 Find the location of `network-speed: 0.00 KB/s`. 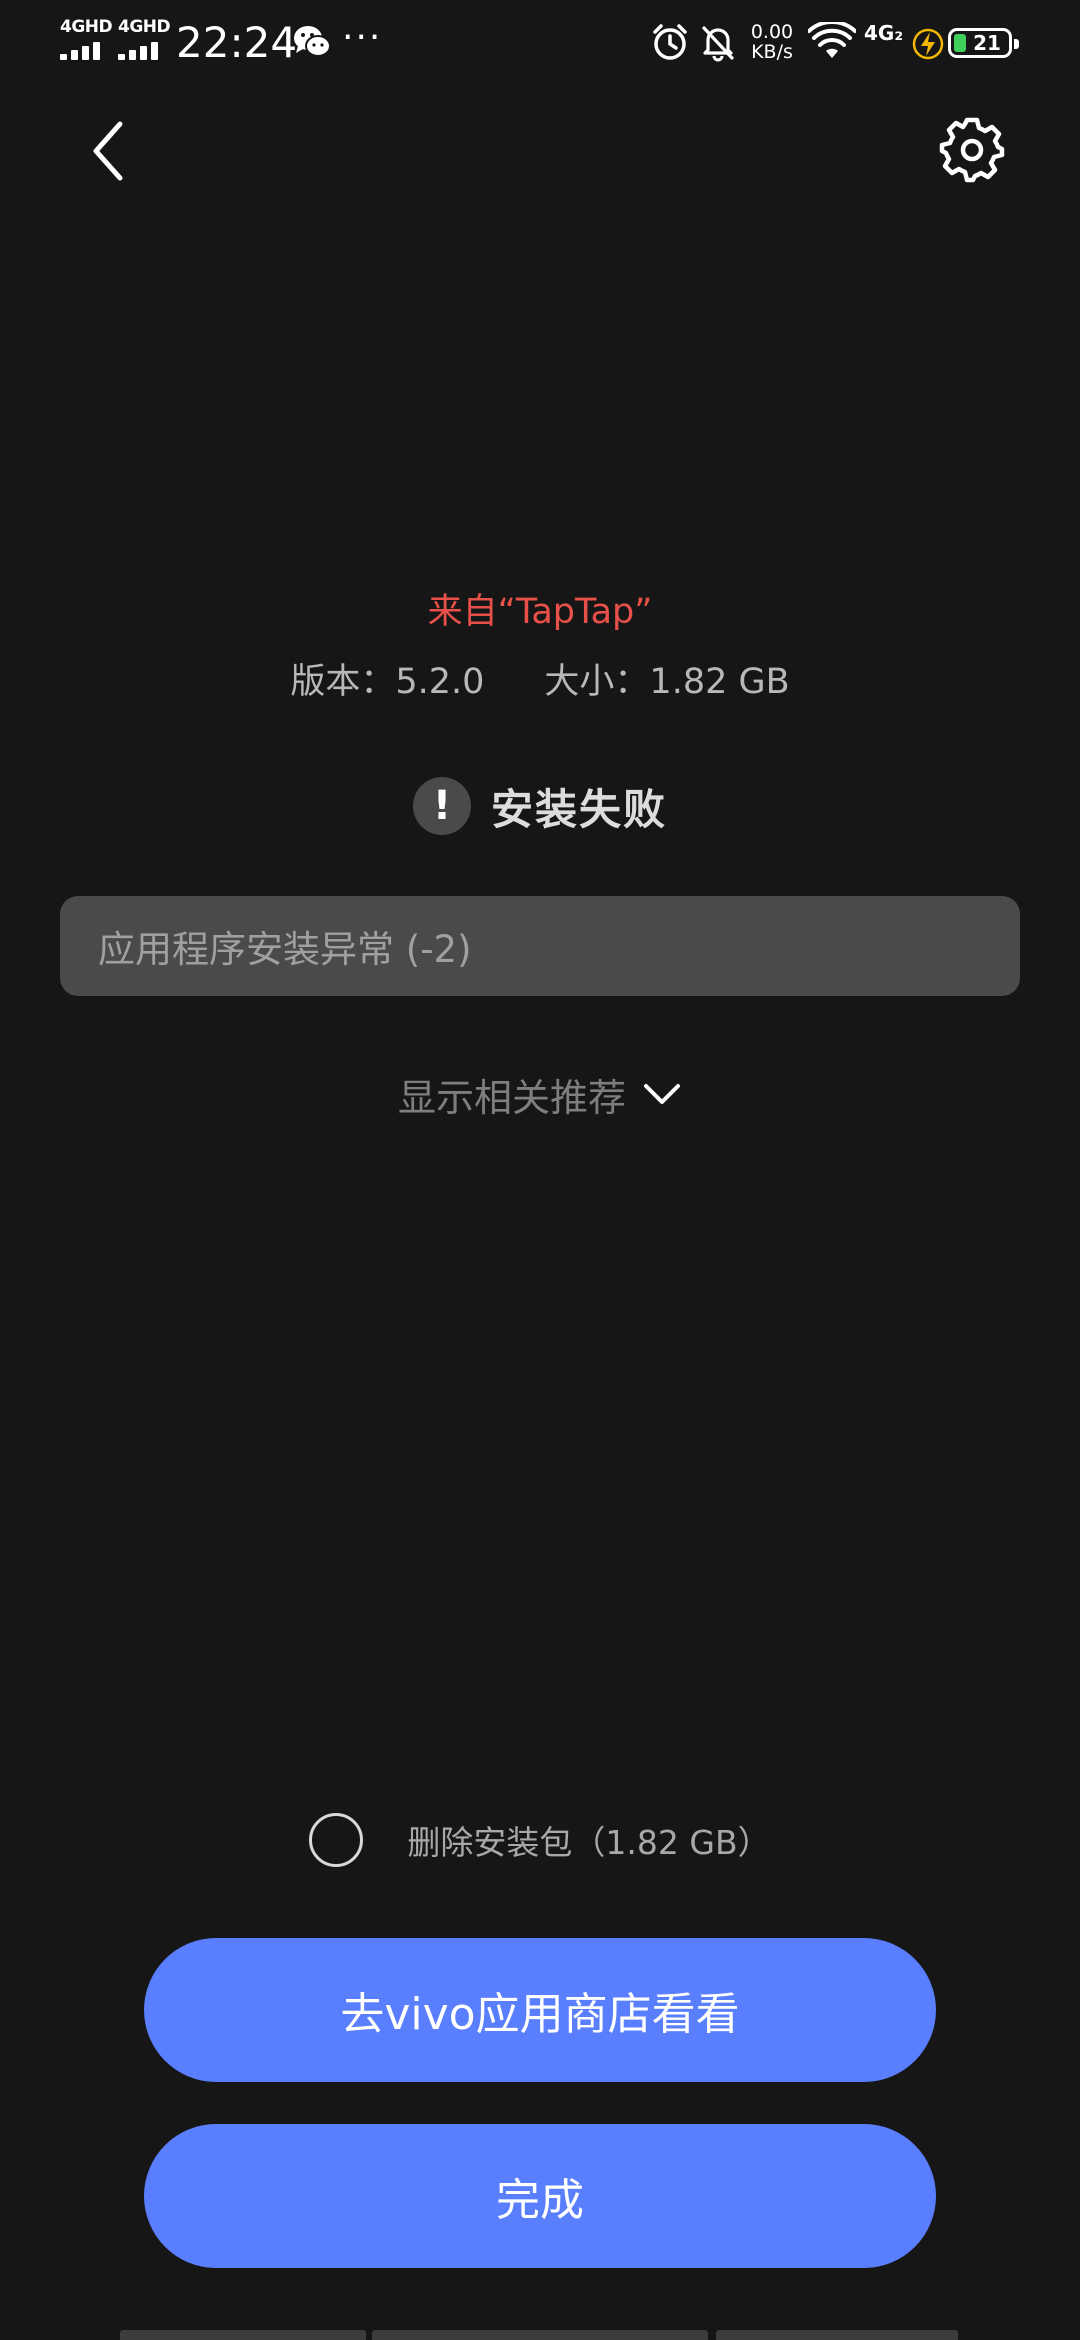

network-speed: 0.00 KB/s is located at coordinates (772, 42).